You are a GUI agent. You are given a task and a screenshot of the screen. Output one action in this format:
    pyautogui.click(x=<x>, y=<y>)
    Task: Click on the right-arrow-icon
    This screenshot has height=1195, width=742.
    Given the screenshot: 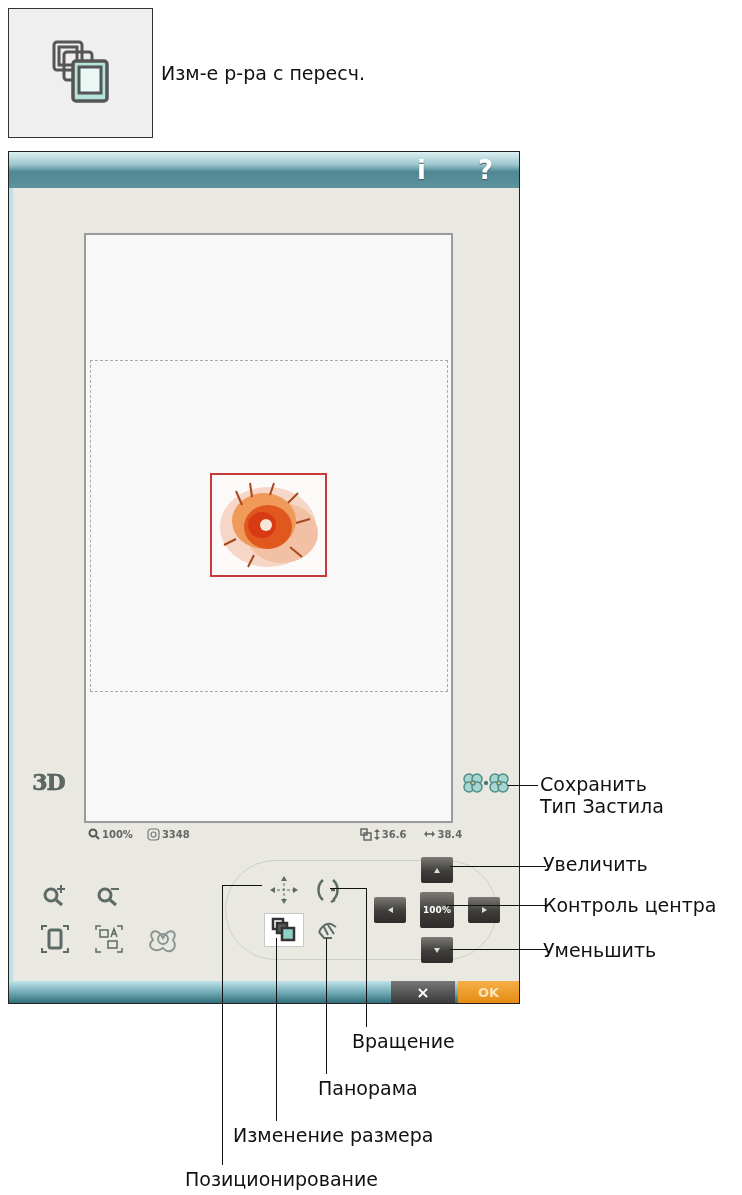 What is the action you would take?
    pyautogui.click(x=484, y=910)
    